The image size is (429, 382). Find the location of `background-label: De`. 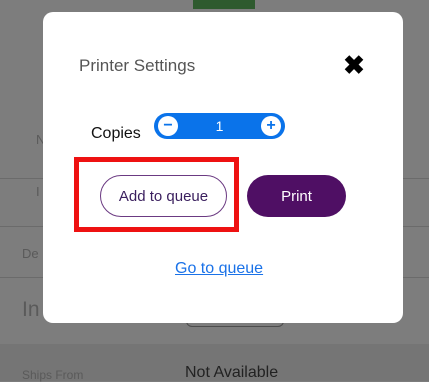

background-label: De is located at coordinates (30, 253).